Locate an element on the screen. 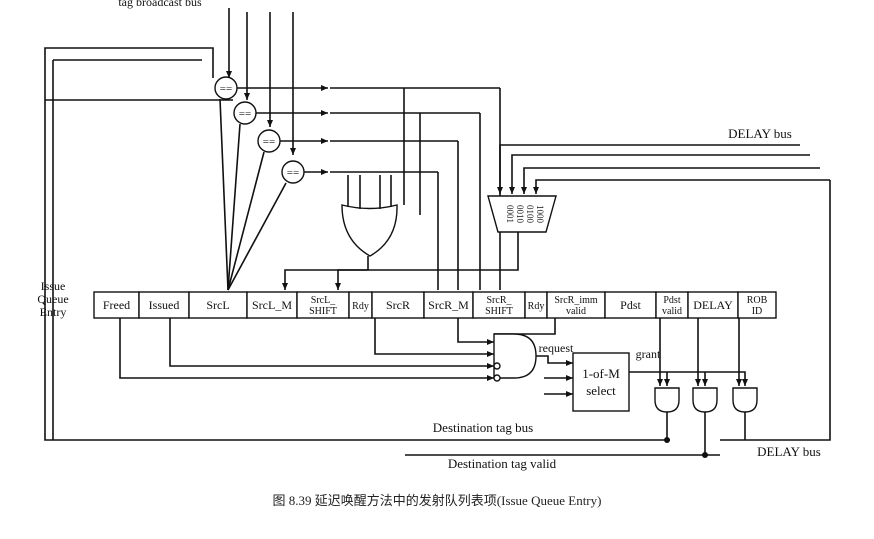 This screenshot has width=874, height=539. grant-label: grant is located at coordinates (648, 354).